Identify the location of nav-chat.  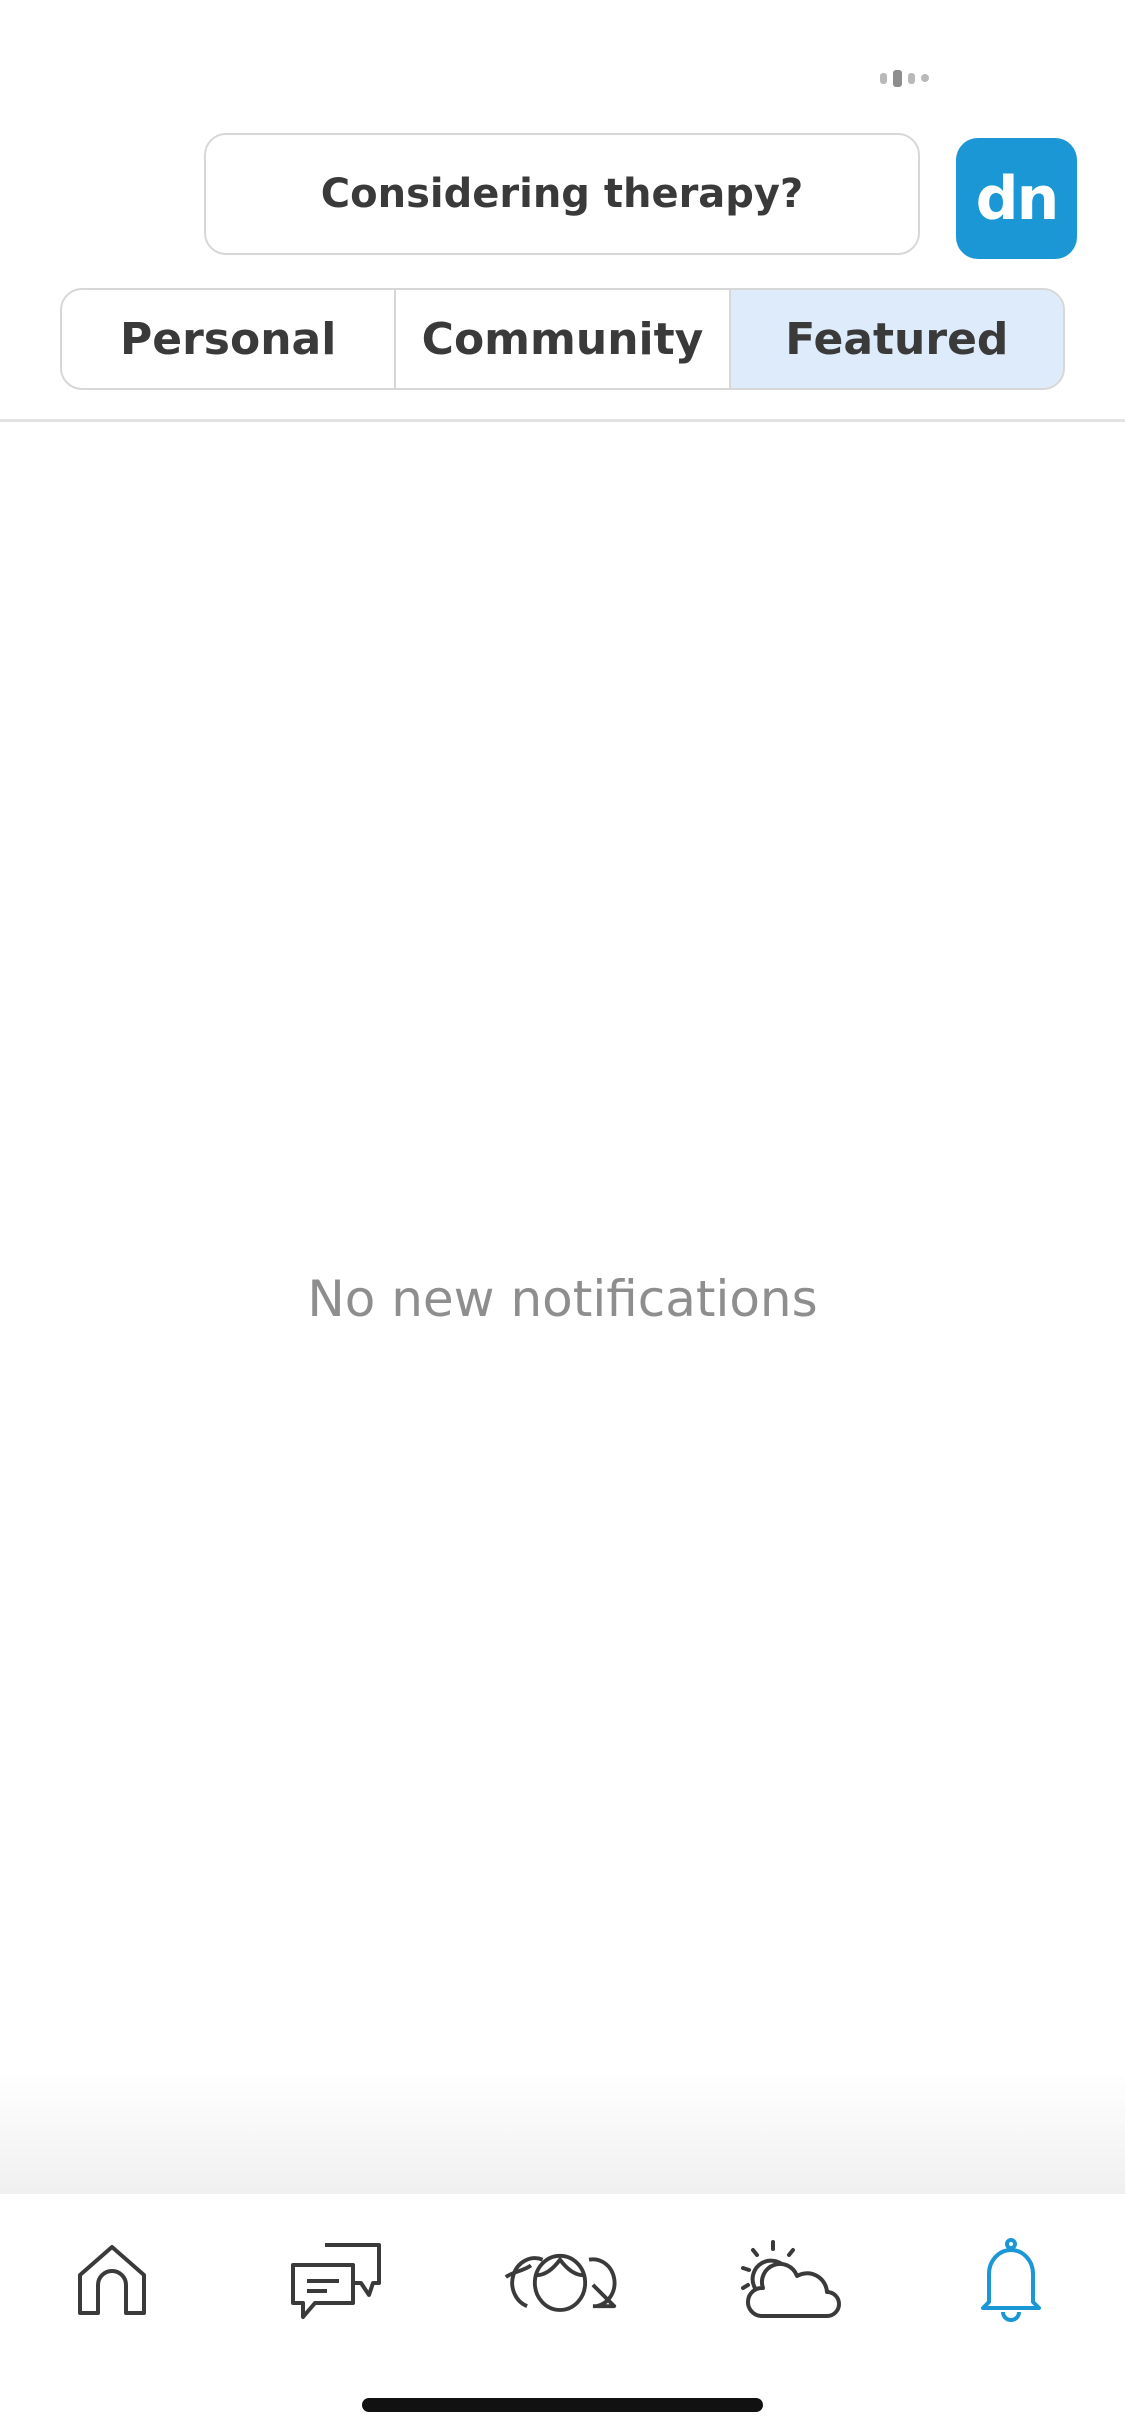
(337, 2280).